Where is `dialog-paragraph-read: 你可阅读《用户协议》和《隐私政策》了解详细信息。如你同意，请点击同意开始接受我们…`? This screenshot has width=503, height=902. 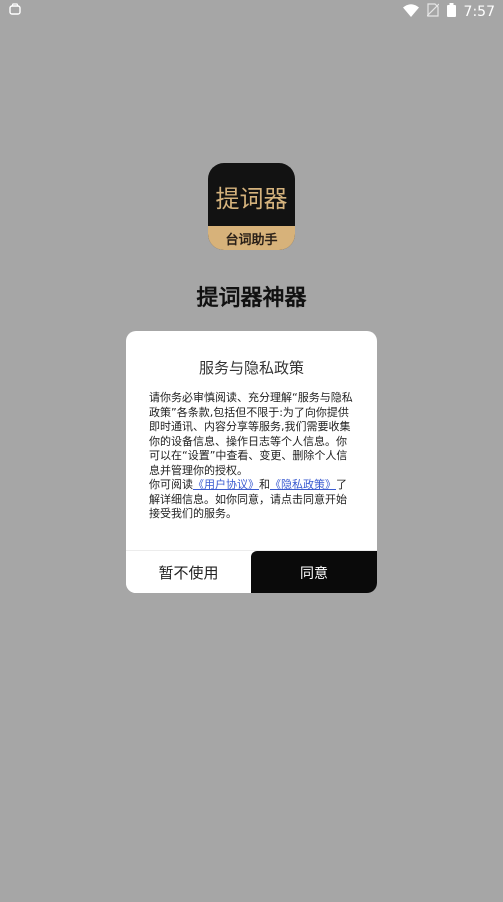
dialog-paragraph-read: 你可阅读《用户协议》和《隐私政策》了解详细信息。如你同意，请点击同意开始接受我们… is located at coordinates (251, 500).